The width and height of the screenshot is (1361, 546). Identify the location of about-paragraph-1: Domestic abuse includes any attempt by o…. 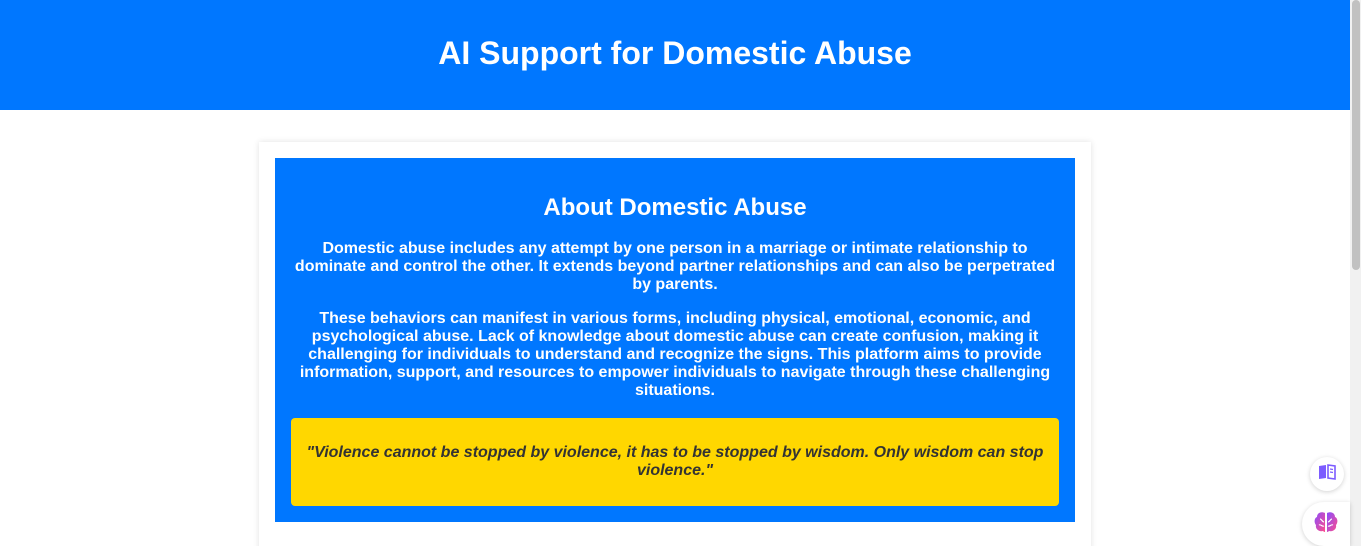
(675, 266).